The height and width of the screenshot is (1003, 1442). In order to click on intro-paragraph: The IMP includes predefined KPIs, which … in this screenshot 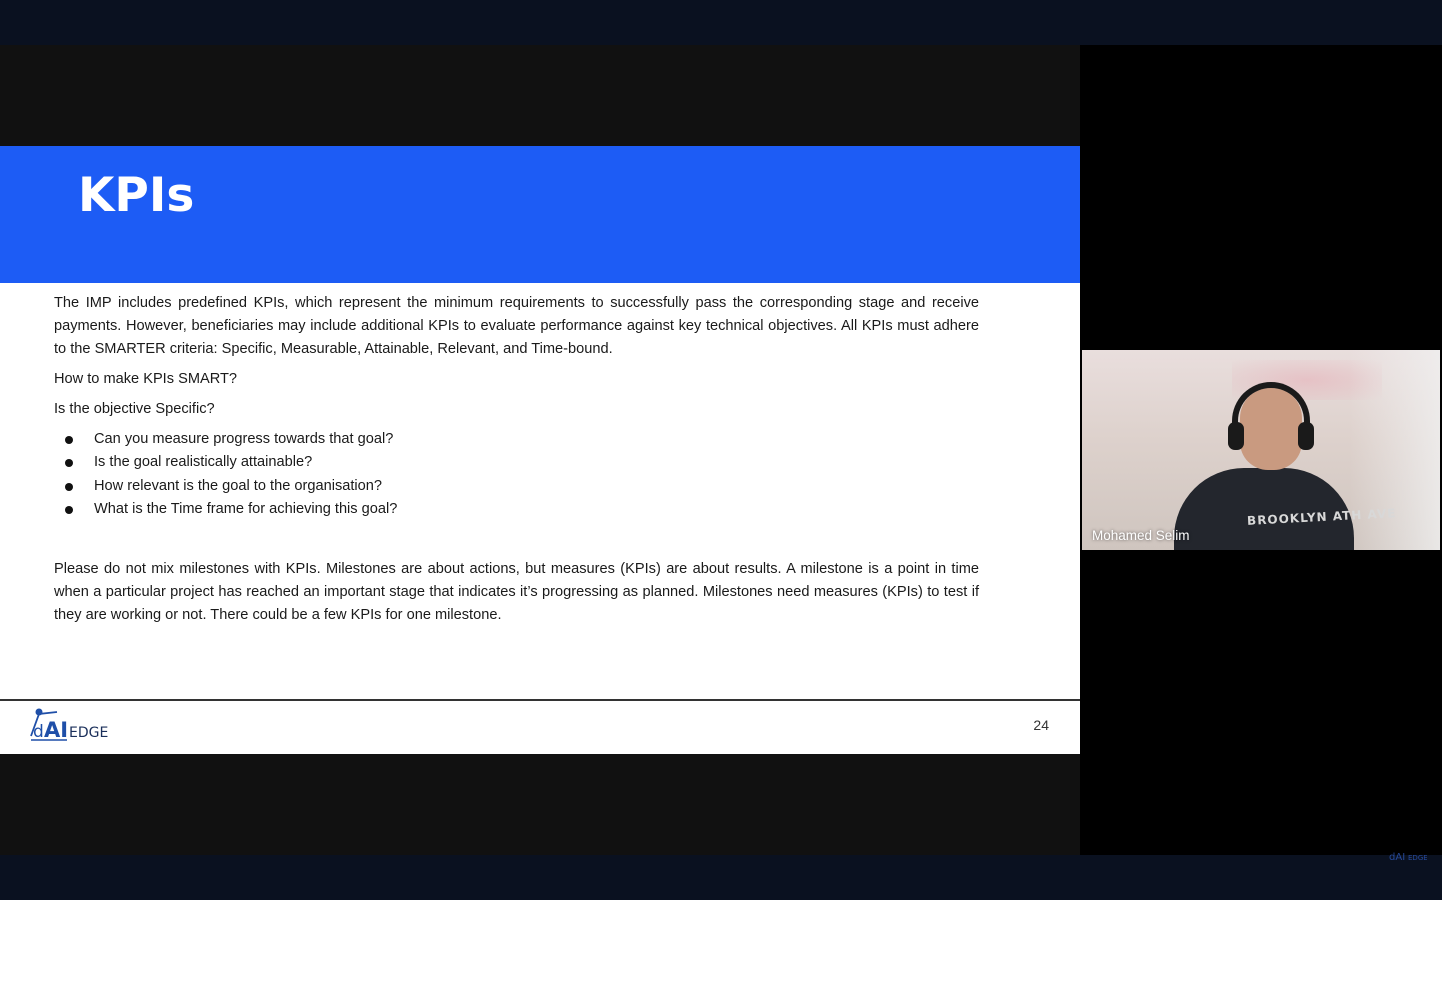, I will do `click(516, 326)`.